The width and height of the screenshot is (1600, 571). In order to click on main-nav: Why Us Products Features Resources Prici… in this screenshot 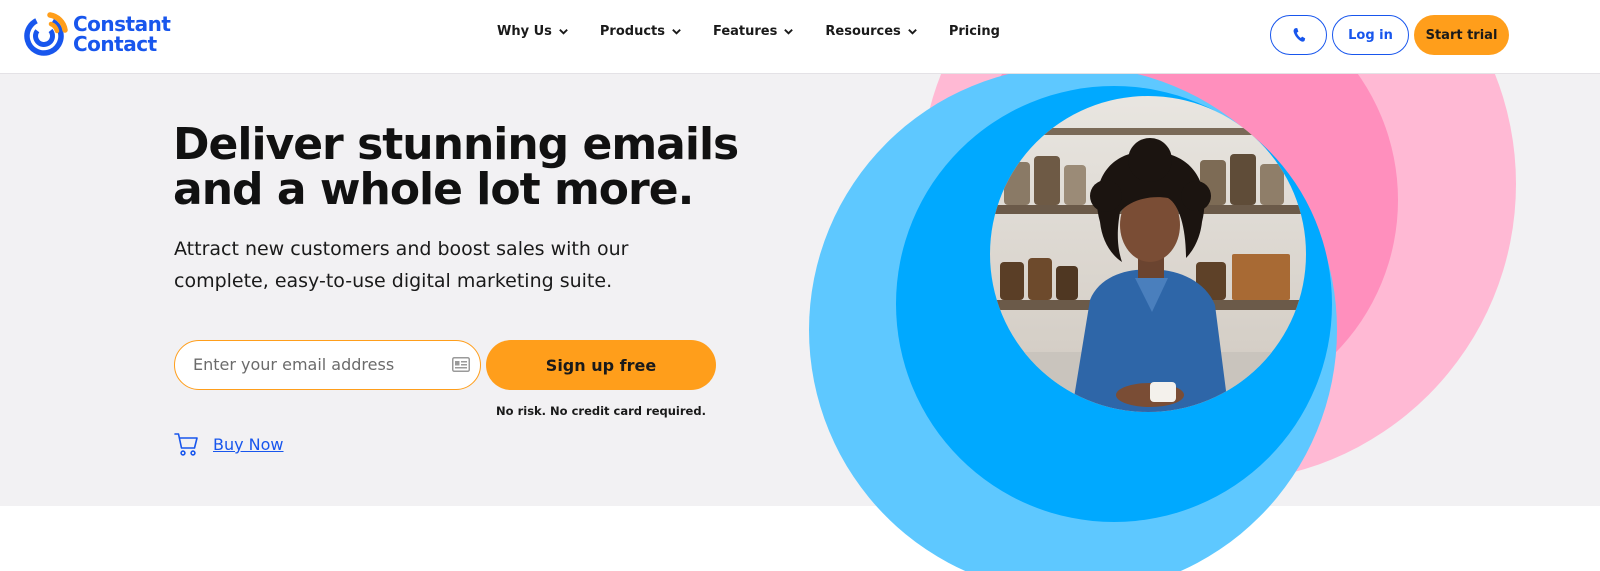, I will do `click(748, 31)`.